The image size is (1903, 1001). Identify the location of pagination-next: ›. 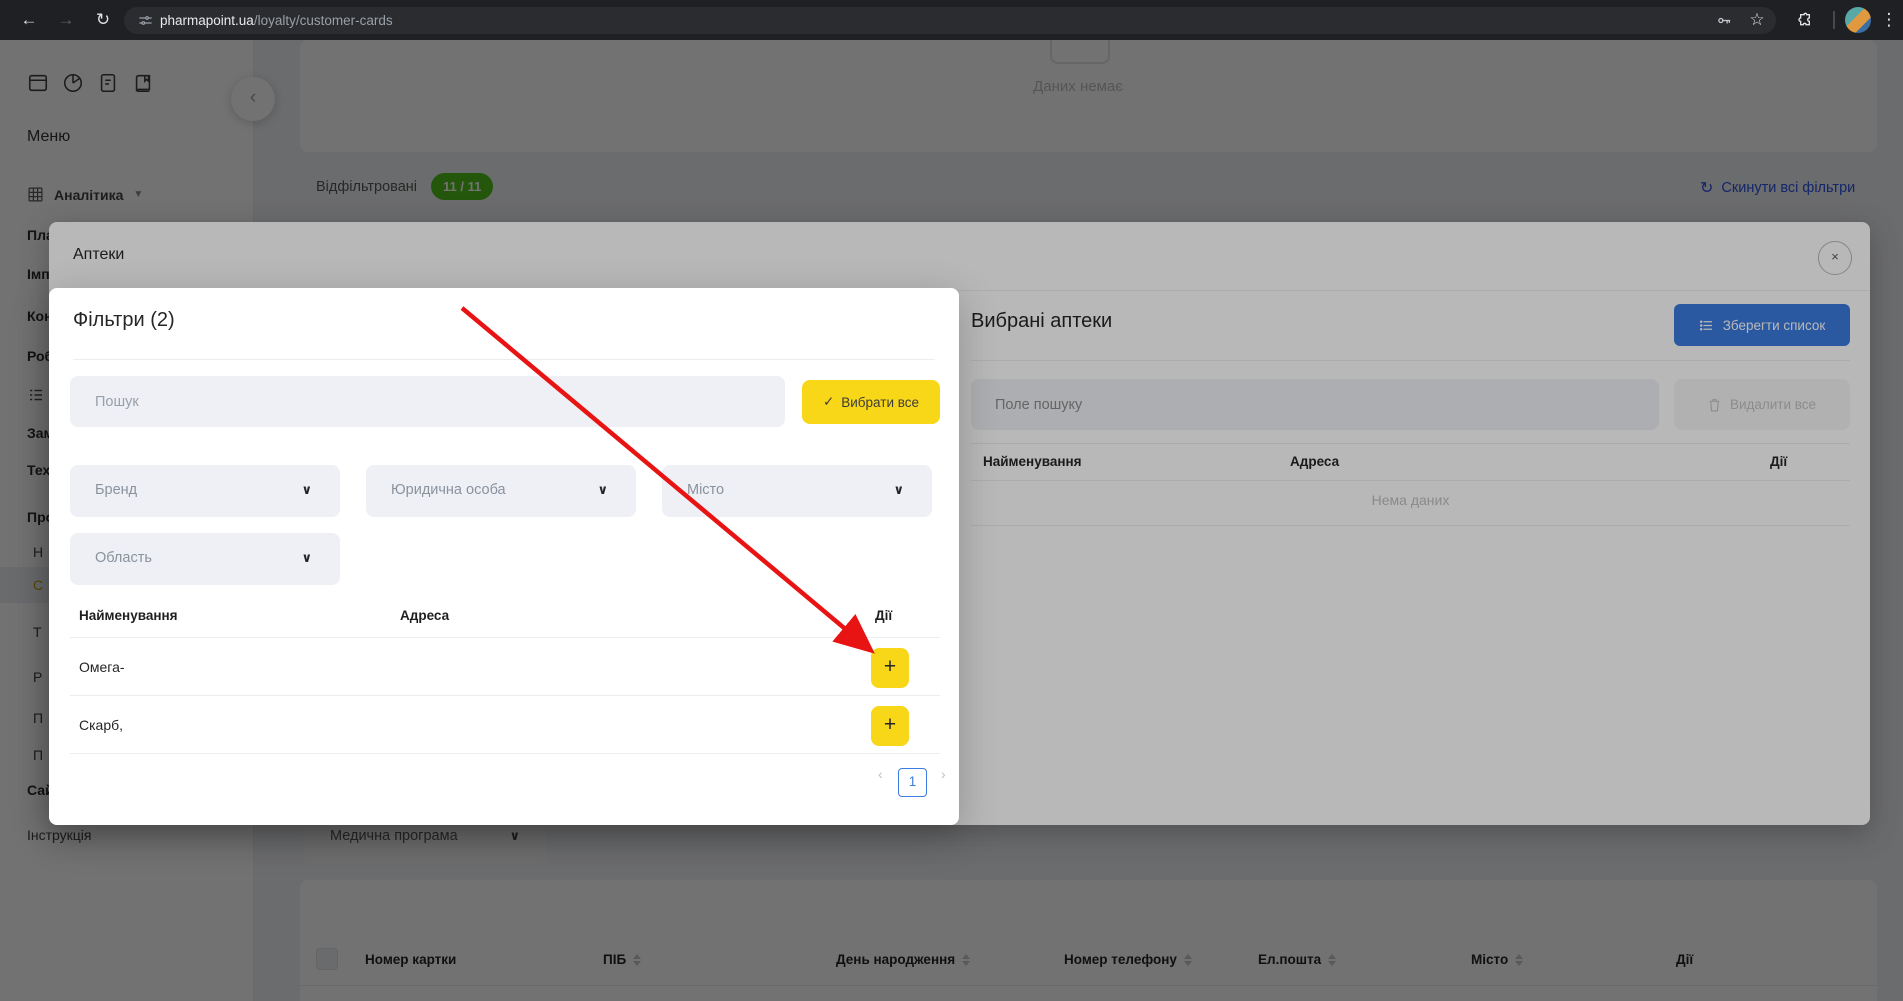
(943, 774).